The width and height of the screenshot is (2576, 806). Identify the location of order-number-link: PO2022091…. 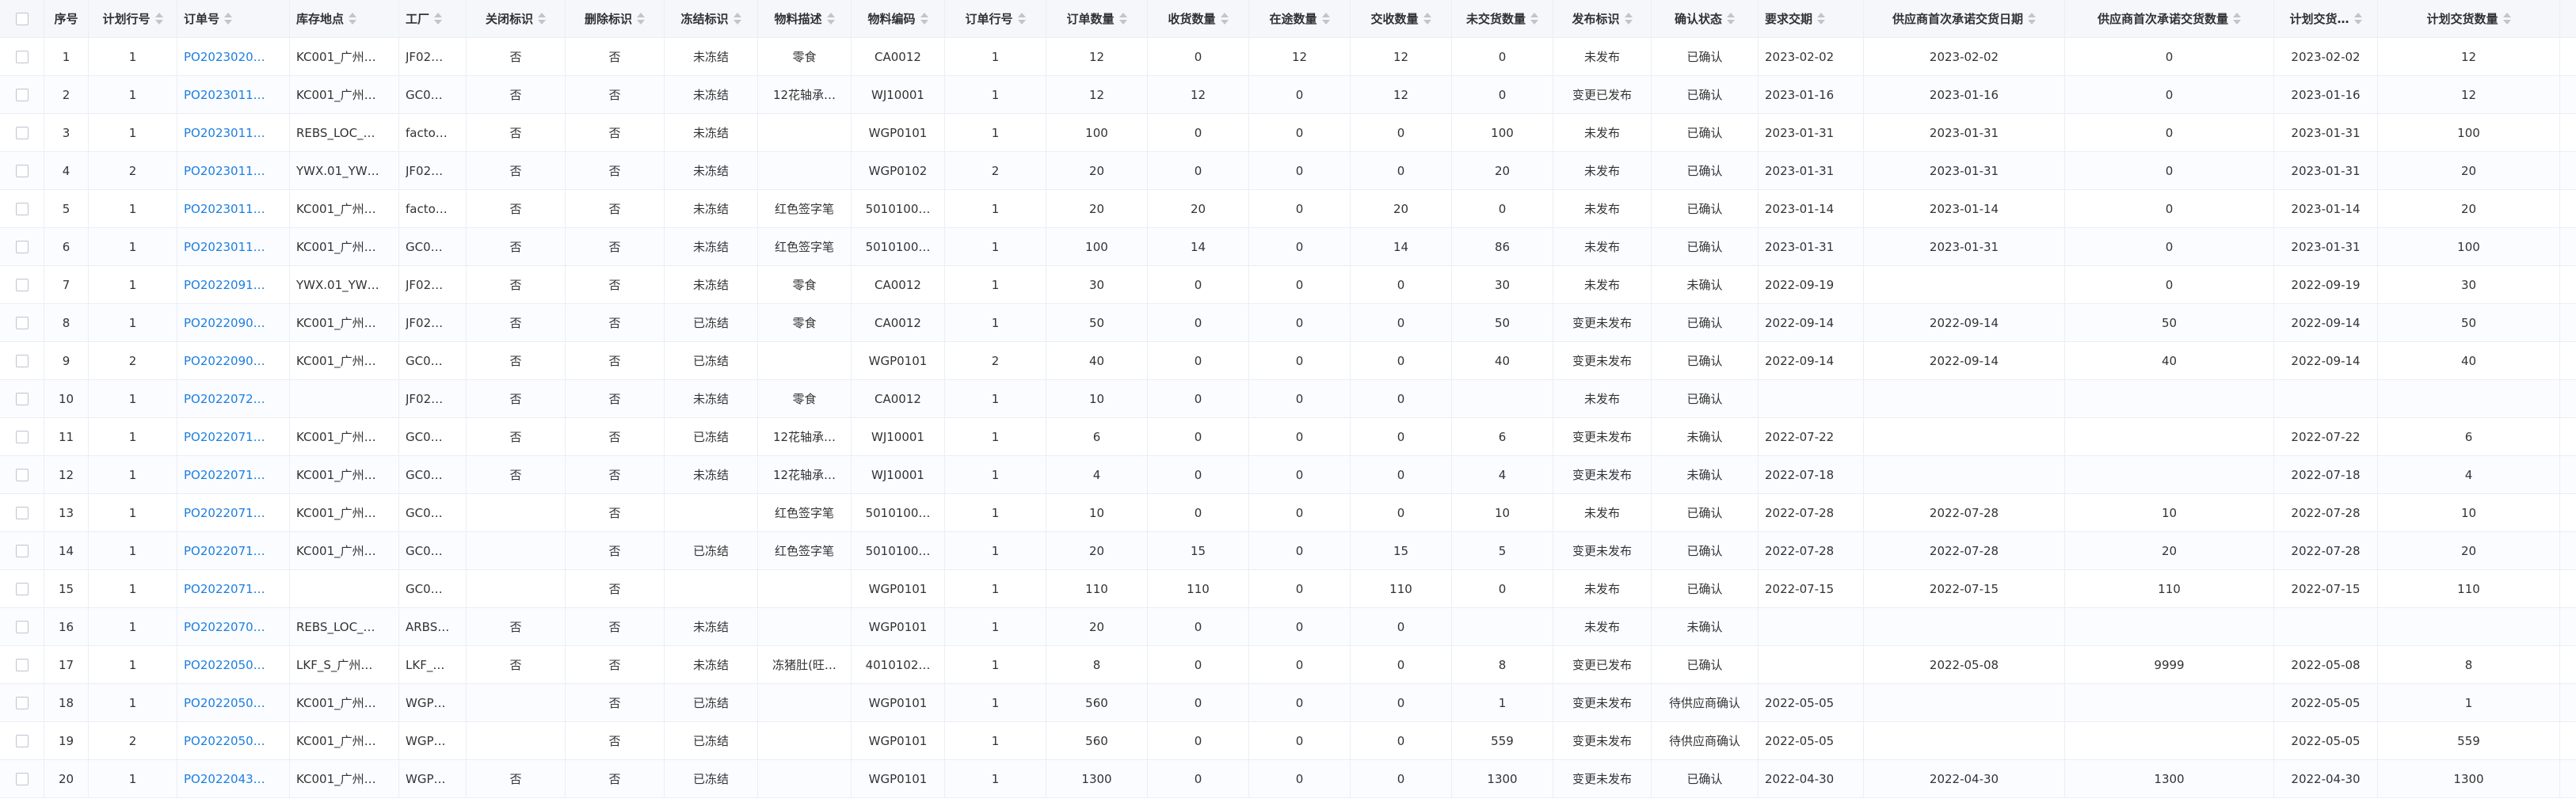
(225, 285).